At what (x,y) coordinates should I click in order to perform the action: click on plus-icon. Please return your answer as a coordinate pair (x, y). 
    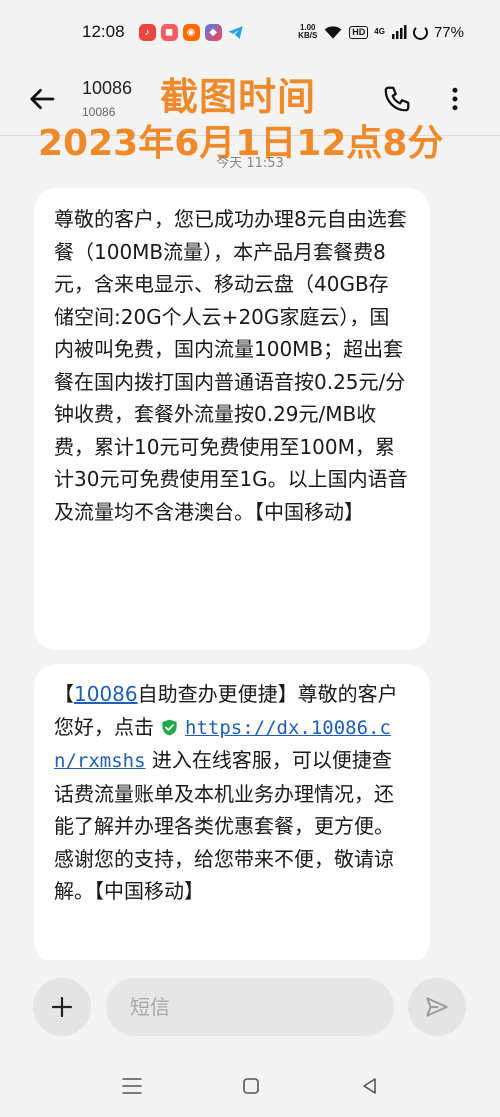
    Looking at the image, I should click on (62, 1007).